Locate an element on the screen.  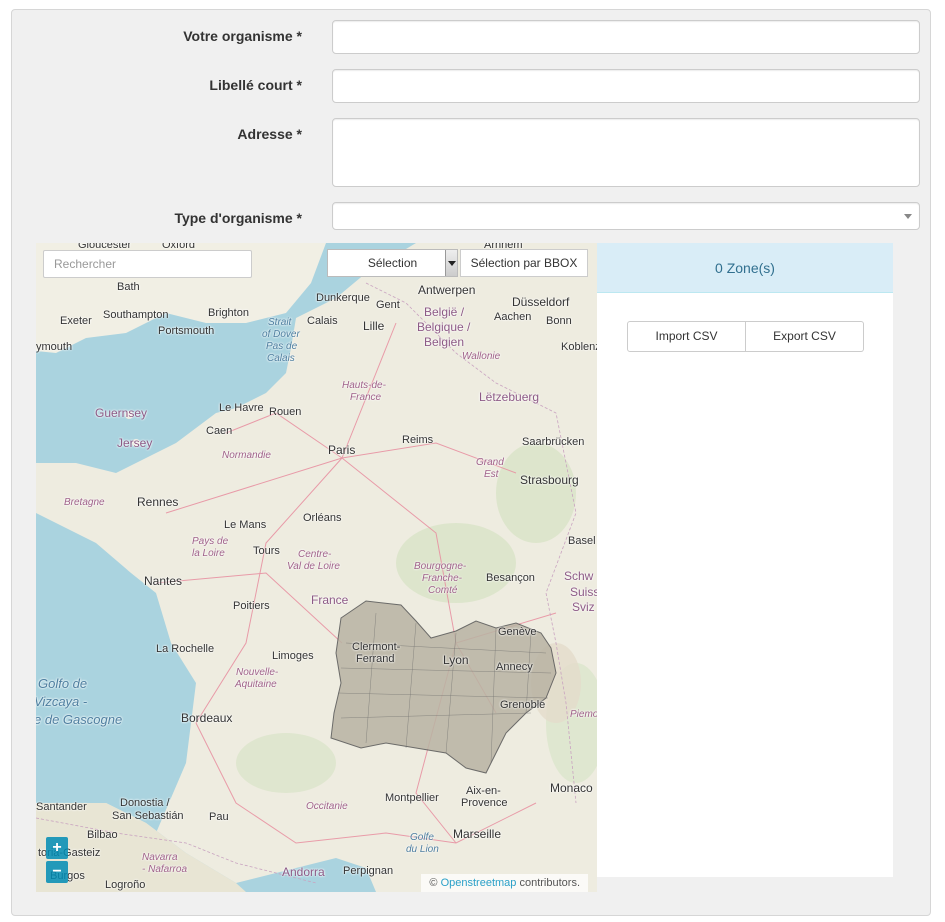
map-label: Tours is located at coordinates (266, 551).